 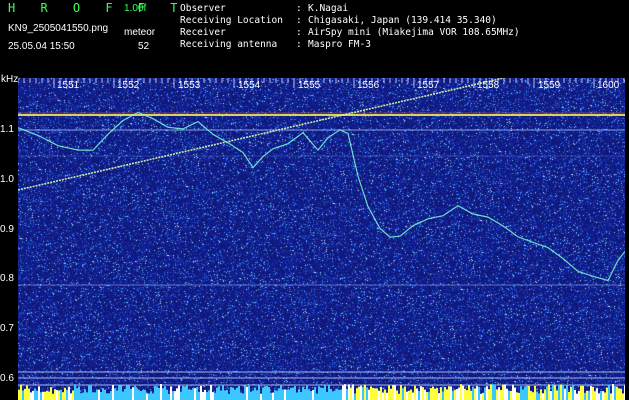 I want to click on app-brand: H R O F F T, so click(x=97, y=8).